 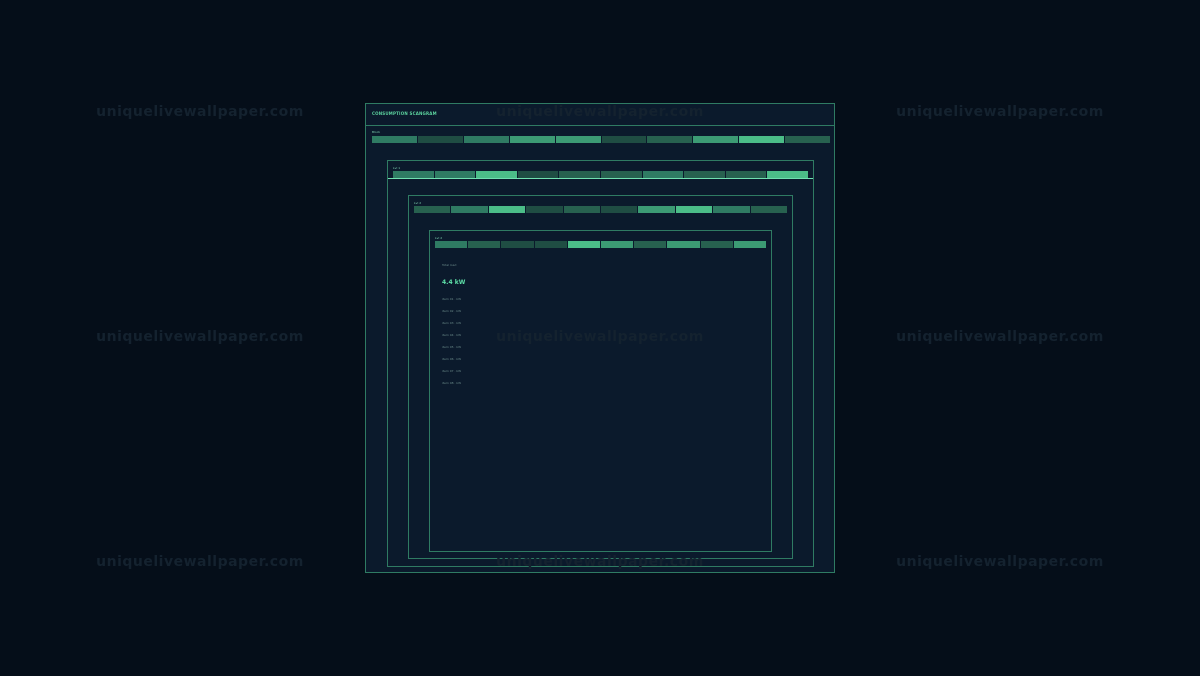 I want to click on detail-row: item 05 · kW, so click(x=452, y=347).